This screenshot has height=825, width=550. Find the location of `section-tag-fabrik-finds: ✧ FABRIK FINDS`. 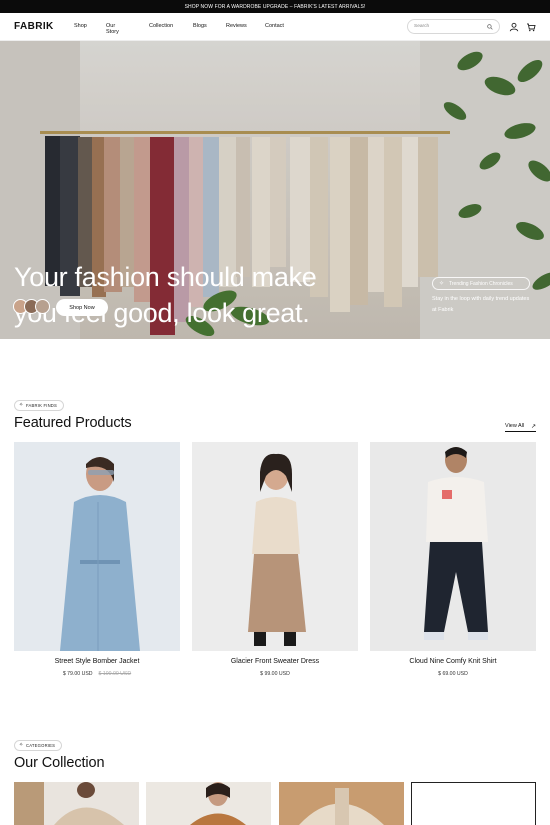

section-tag-fabrik-finds: ✧ FABRIK FINDS is located at coordinates (39, 405).